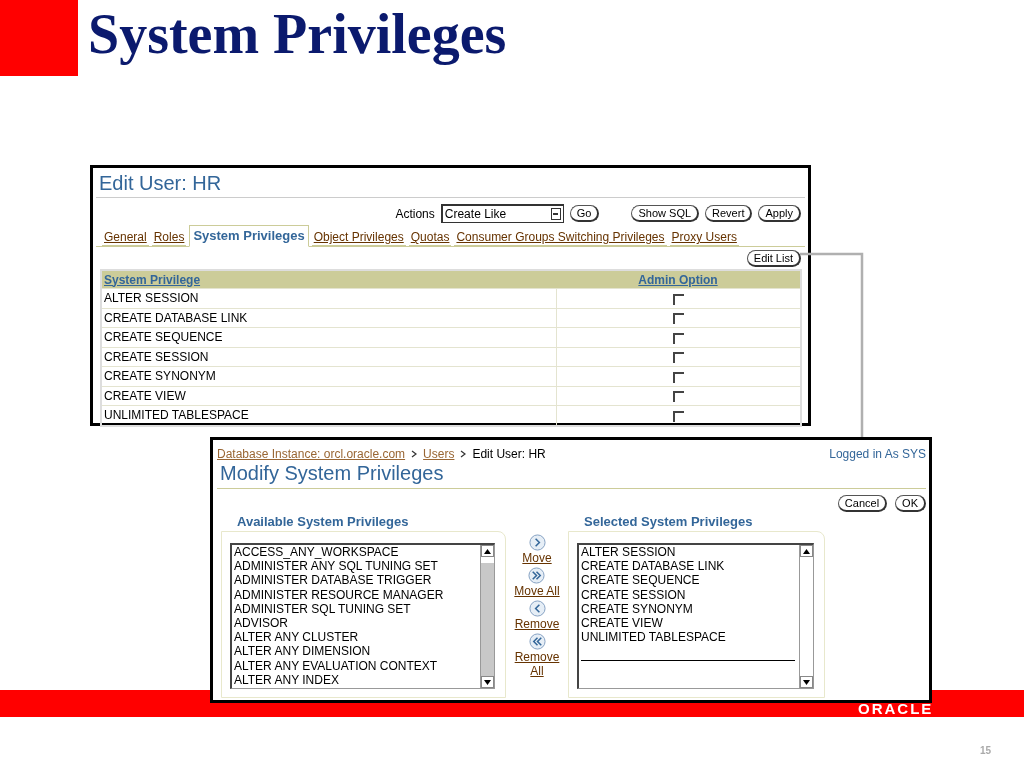  What do you see at coordinates (450, 183) in the screenshot?
I see `page-title: Edit User: HR` at bounding box center [450, 183].